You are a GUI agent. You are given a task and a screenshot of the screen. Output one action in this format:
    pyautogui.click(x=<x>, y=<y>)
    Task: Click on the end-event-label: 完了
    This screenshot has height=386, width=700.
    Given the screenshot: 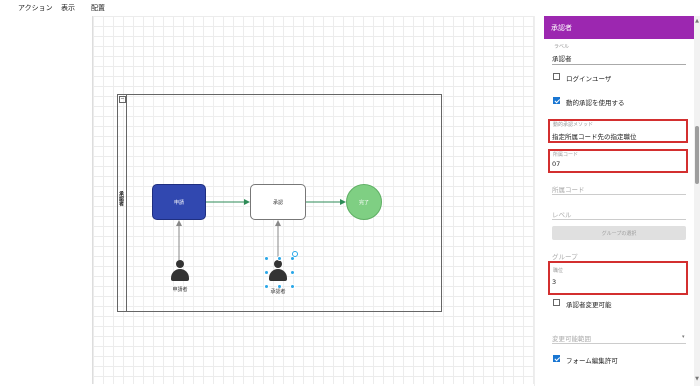 What is the action you would take?
    pyautogui.click(x=363, y=202)
    